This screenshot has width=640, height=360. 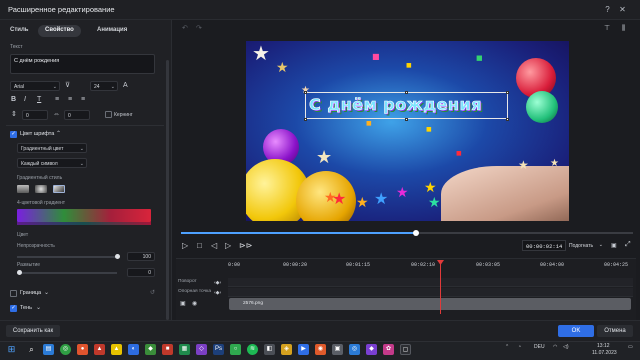 What do you see at coordinates (58, 134) in the screenshot?
I see `chevron-up-icon: ⌃` at bounding box center [58, 134].